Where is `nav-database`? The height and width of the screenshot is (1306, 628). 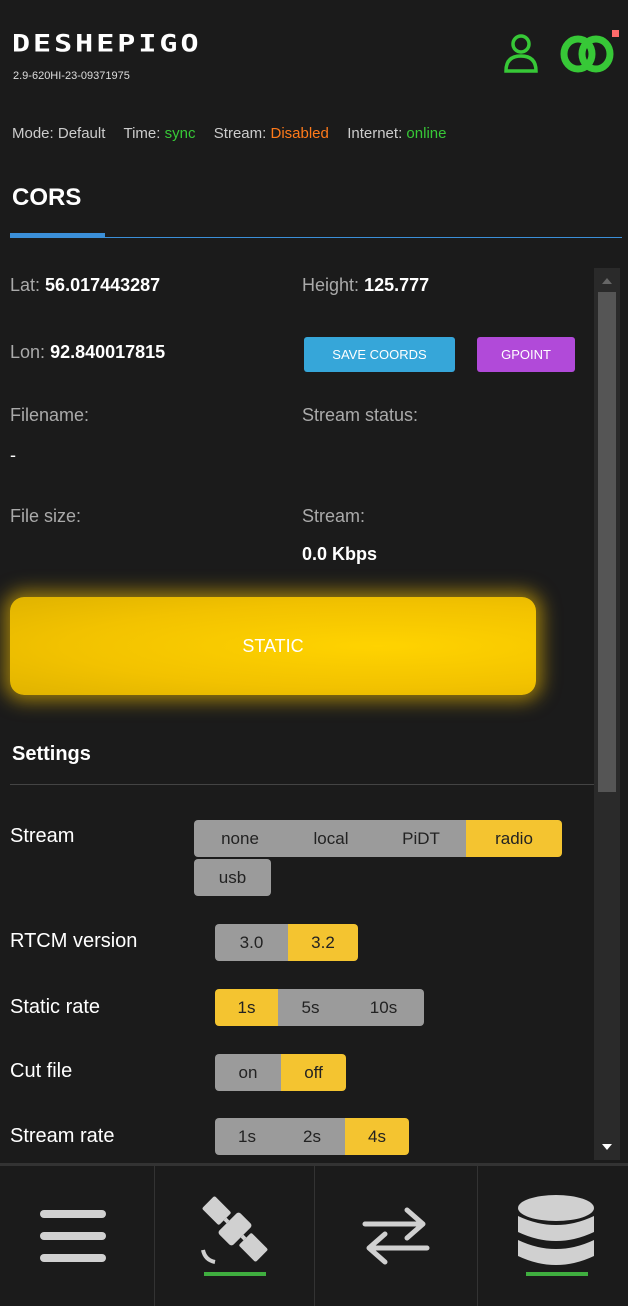 nav-database is located at coordinates (553, 1236).